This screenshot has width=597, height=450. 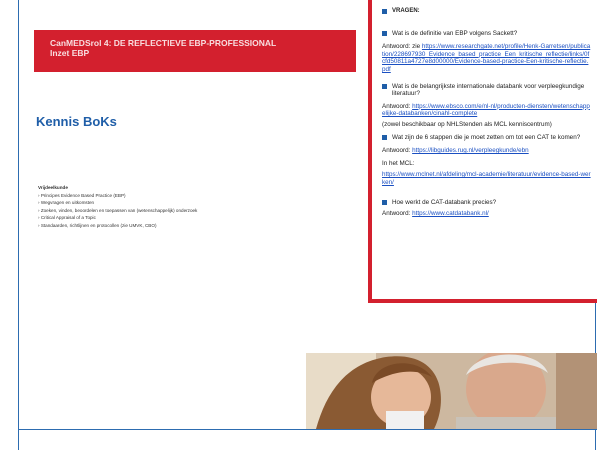 I want to click on knowledge-item: Principes Evidence Based Practice (EBP), so click(x=188, y=196).